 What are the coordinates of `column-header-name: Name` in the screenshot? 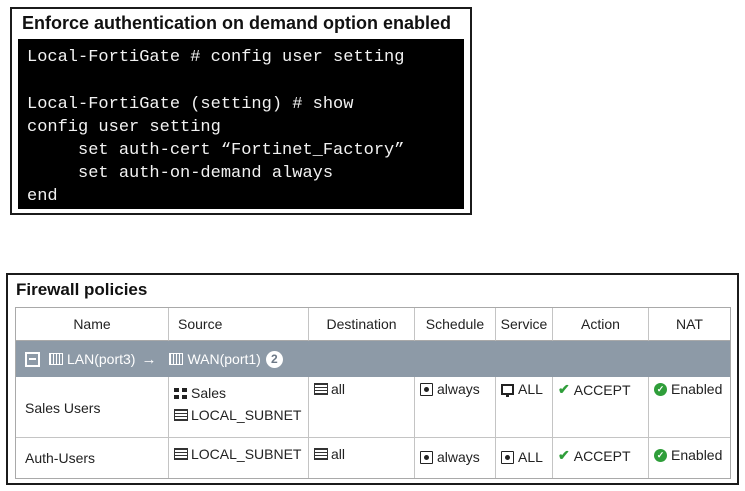 It's located at (92, 324).